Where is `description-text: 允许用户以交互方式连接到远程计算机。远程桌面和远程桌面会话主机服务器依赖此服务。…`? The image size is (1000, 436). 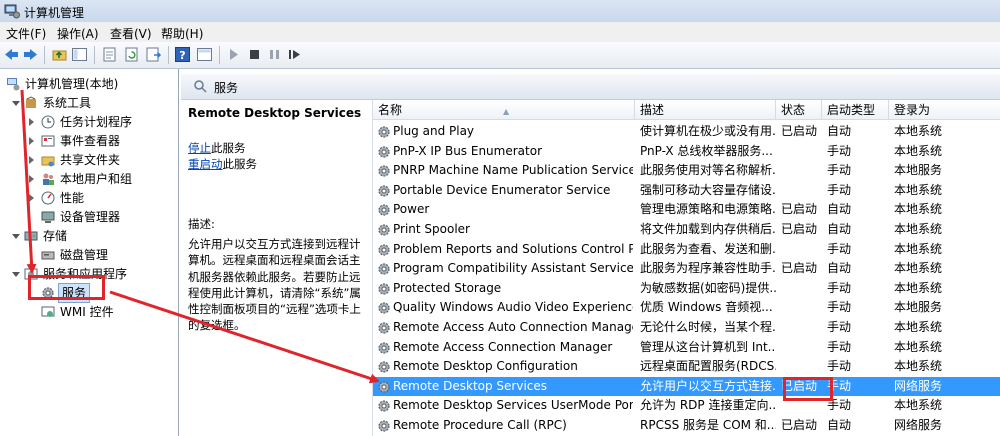 description-text: 允许用户以交互方式连接到远程计算机。远程桌面和远程桌面会话主机服务器依赖此服务。… is located at coordinates (274, 285).